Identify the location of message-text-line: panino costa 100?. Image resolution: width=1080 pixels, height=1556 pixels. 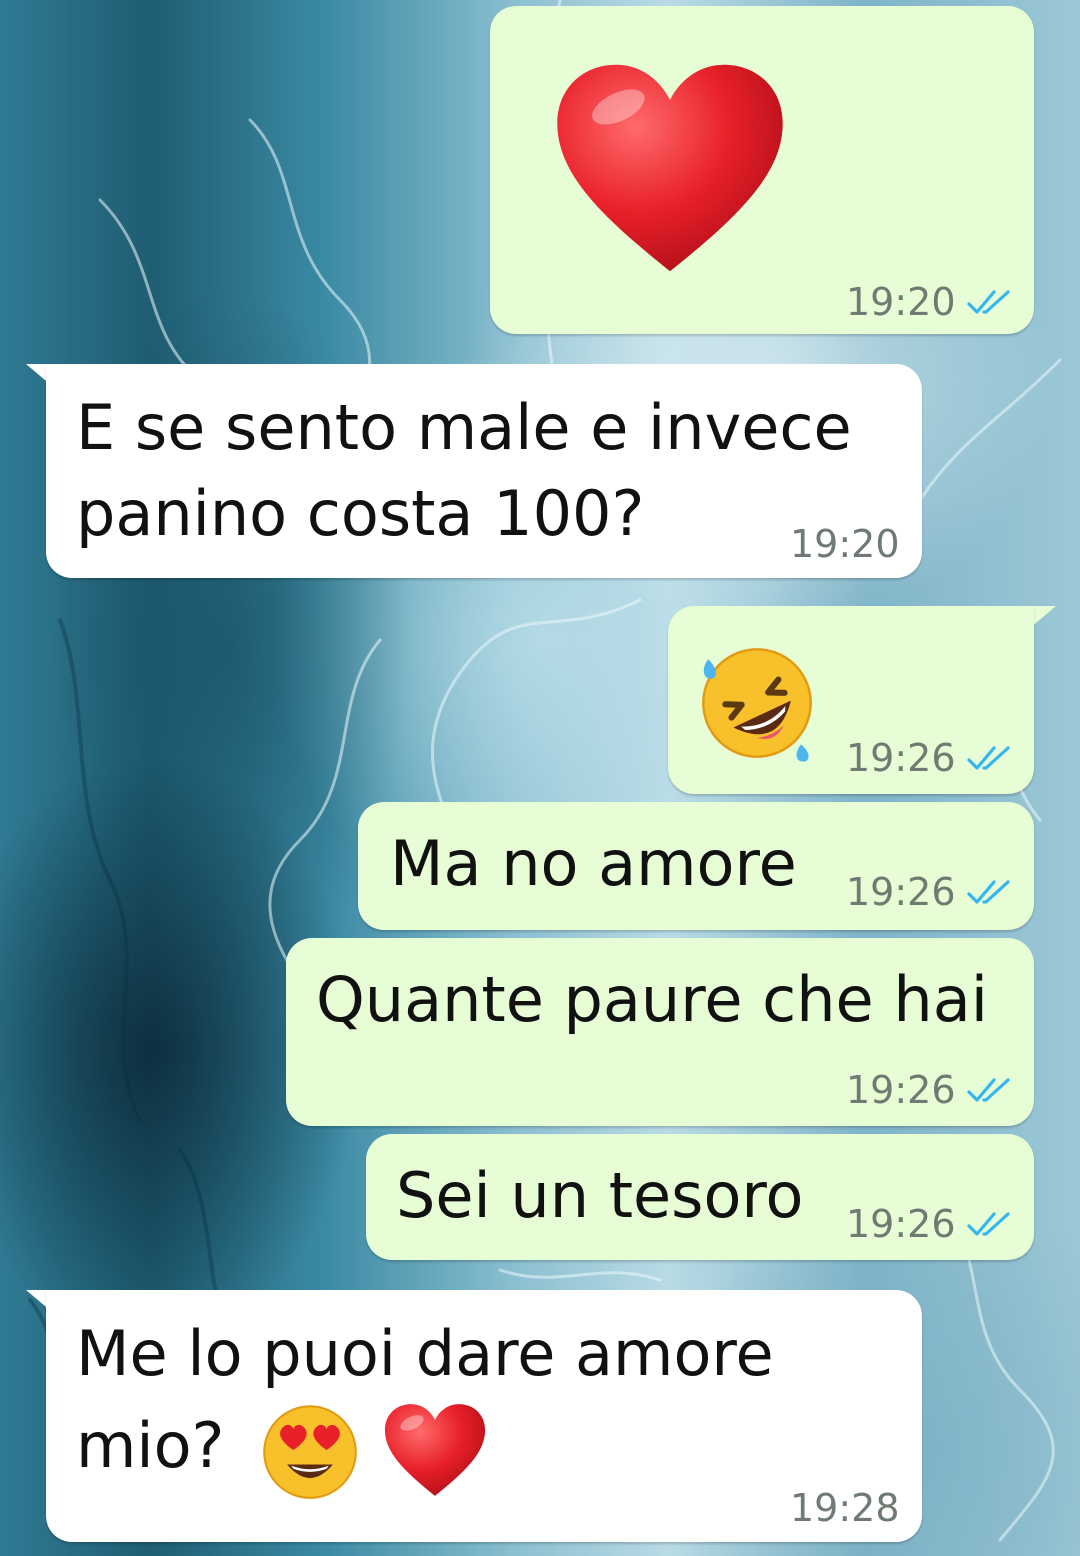
(360, 513).